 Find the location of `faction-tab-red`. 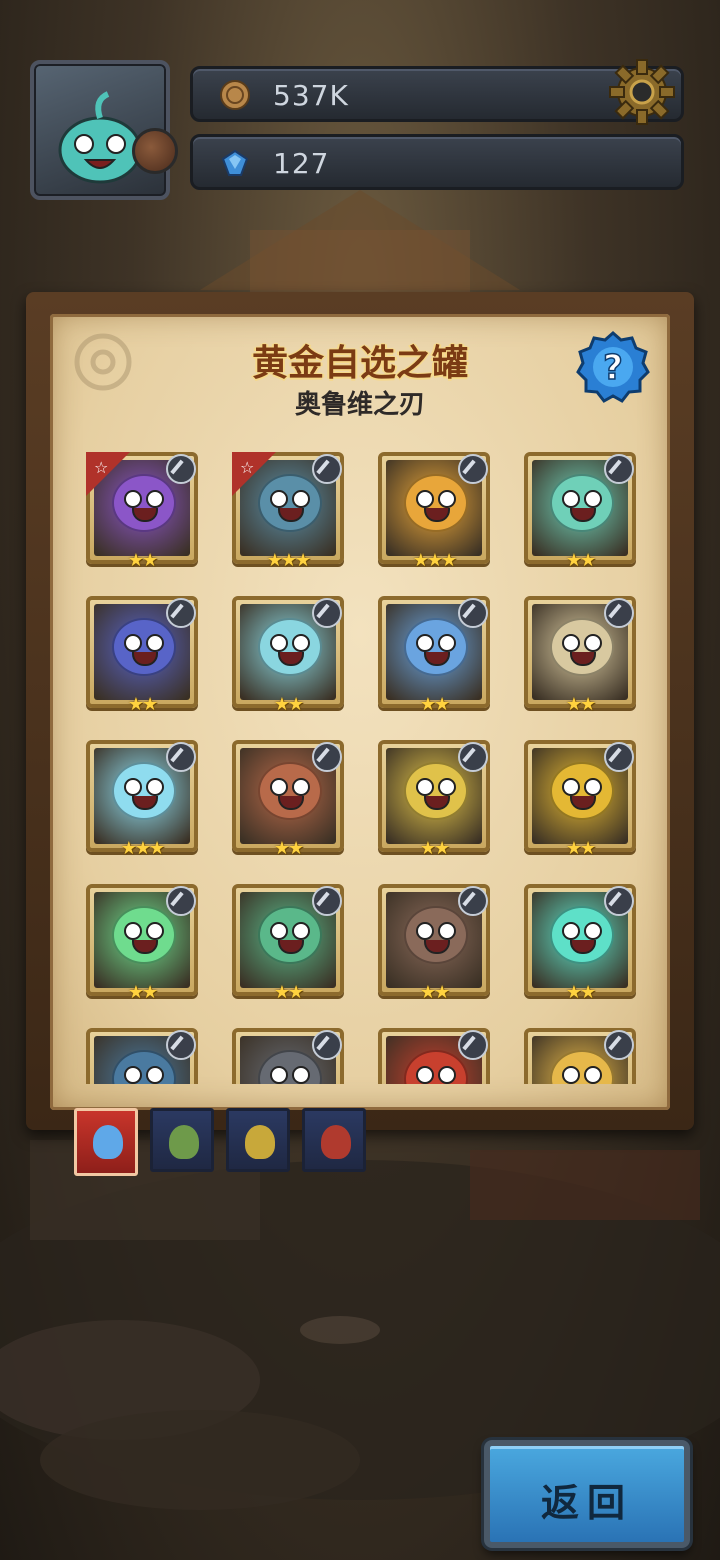

faction-tab-red is located at coordinates (334, 1140).